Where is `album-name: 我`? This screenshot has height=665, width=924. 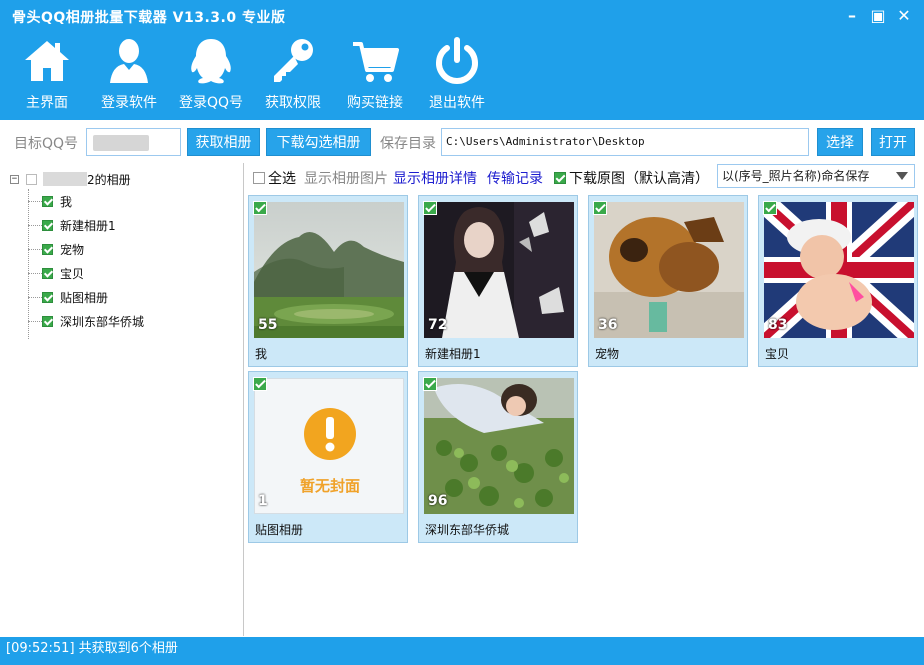 album-name: 我 is located at coordinates (261, 354).